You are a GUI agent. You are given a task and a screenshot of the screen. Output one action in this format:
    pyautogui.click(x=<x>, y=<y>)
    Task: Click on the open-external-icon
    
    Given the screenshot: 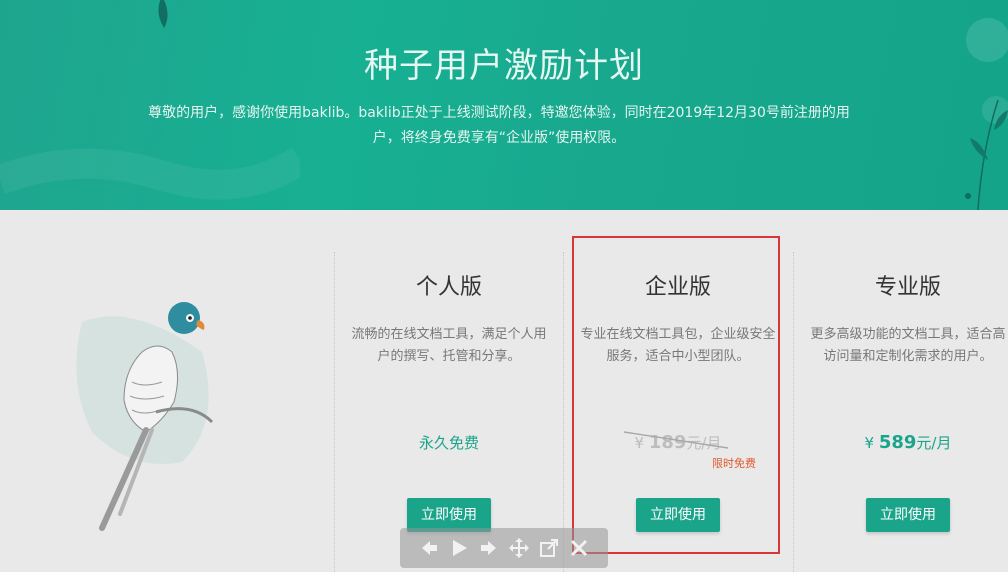 What is the action you would take?
    pyautogui.click(x=549, y=548)
    